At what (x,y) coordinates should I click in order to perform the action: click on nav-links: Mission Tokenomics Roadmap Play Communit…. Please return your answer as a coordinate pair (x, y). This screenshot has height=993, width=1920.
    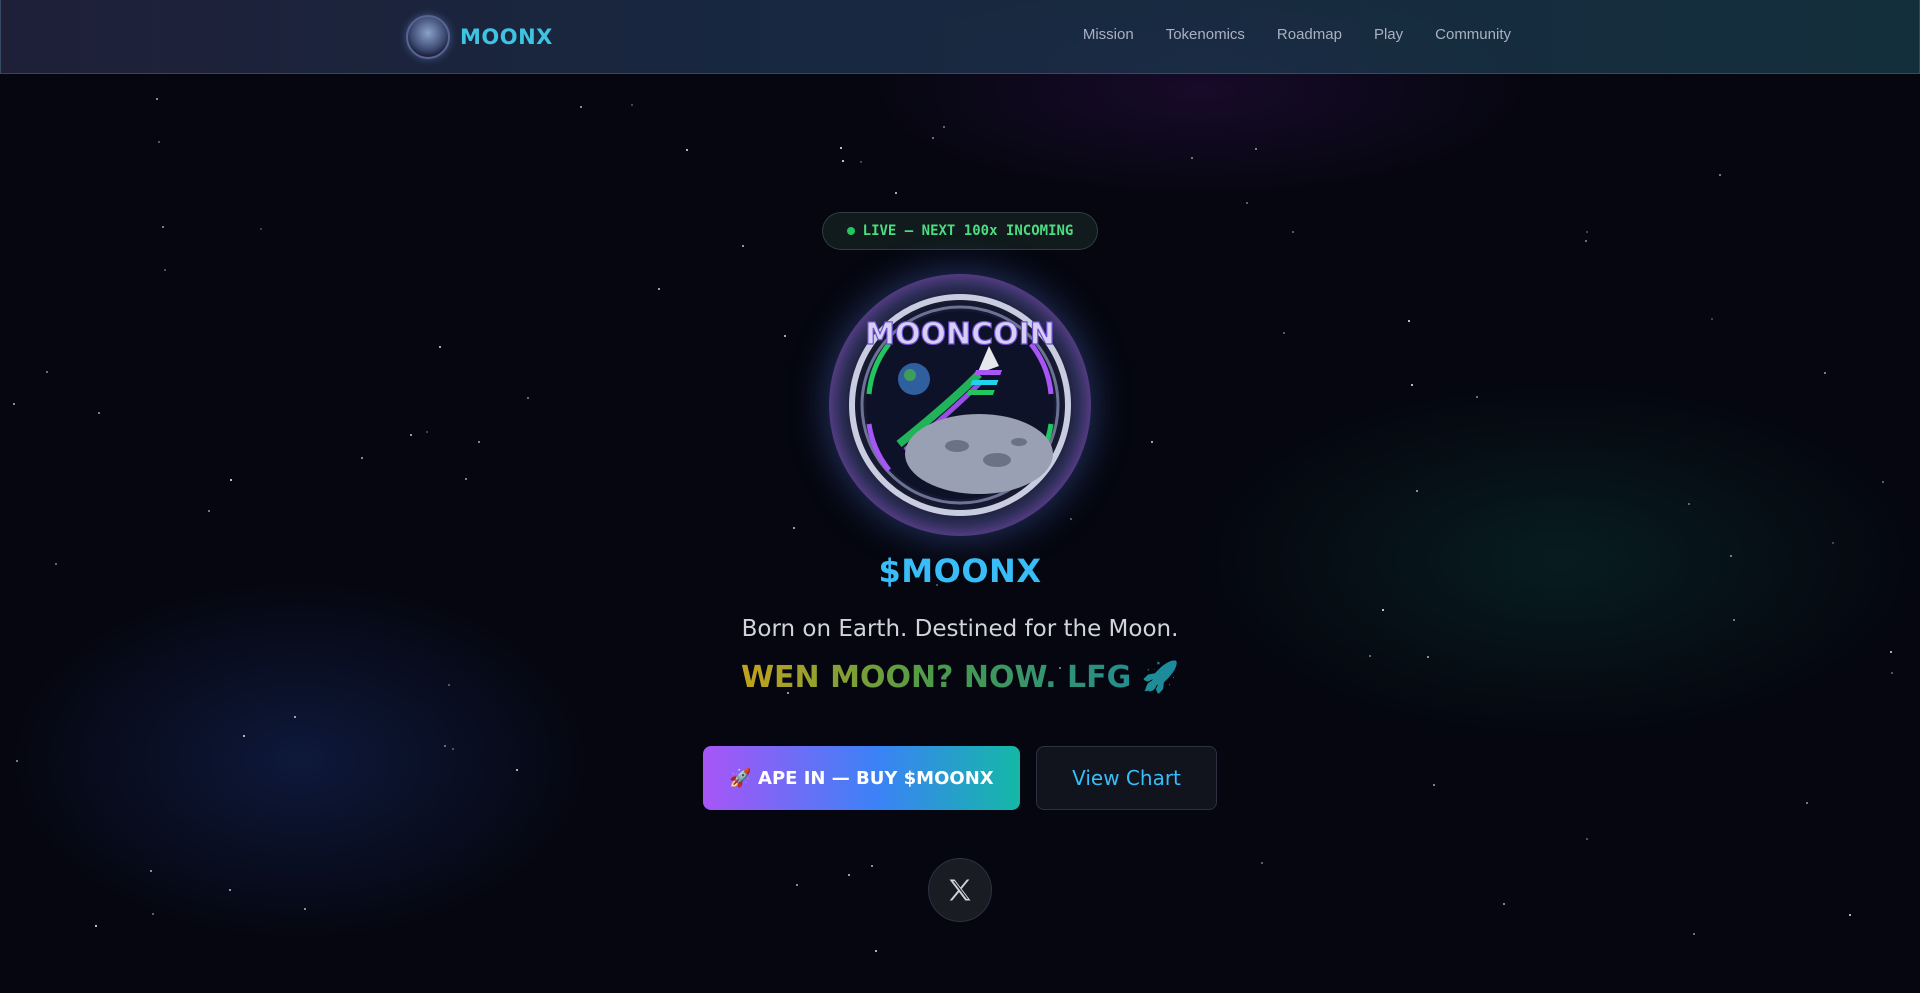
    Looking at the image, I should click on (1297, 34).